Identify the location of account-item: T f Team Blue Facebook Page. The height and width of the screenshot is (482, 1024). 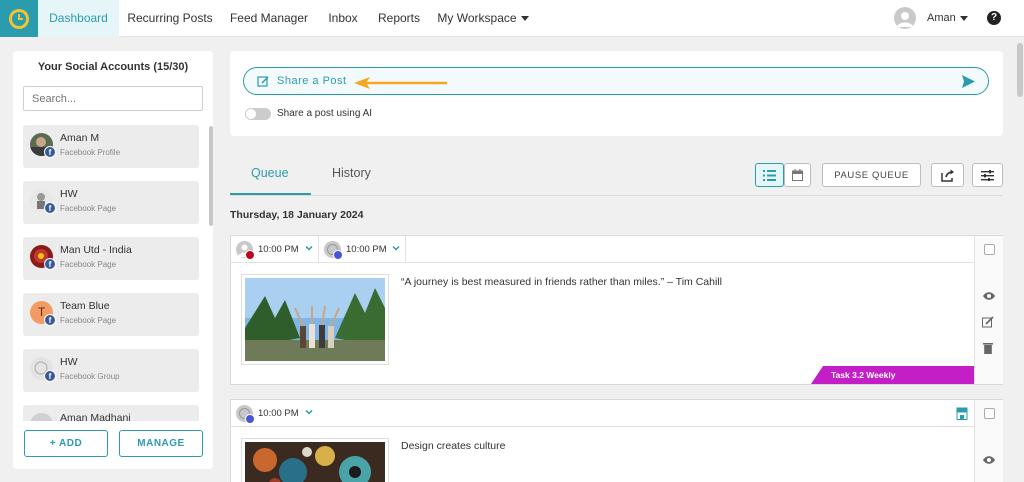
(111, 314).